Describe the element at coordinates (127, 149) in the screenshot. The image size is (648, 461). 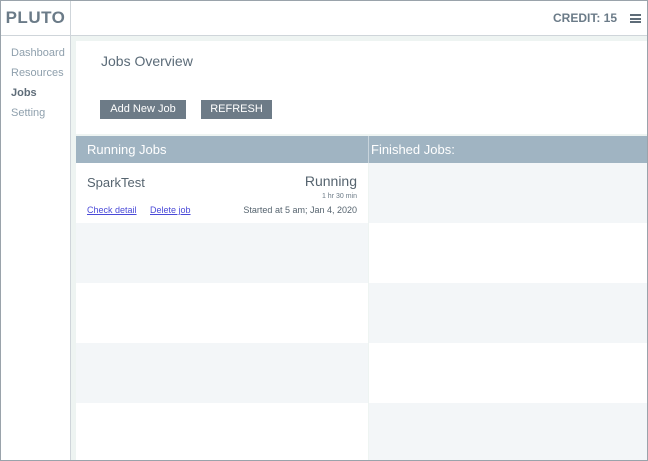
I see `running-jobs-header: Running Jobs` at that location.